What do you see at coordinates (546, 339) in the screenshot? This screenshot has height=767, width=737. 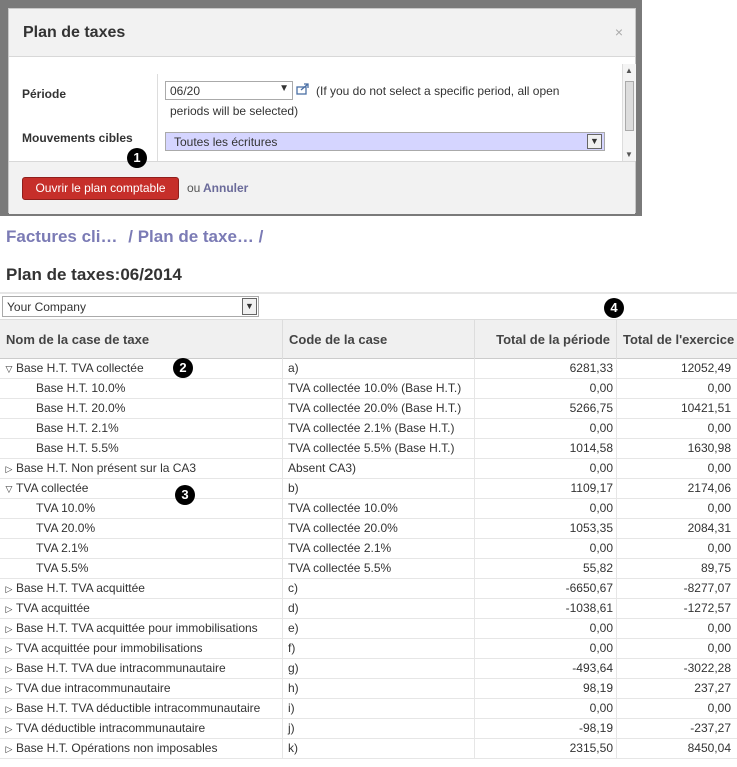 I see `column-header-period: Total de la période` at bounding box center [546, 339].